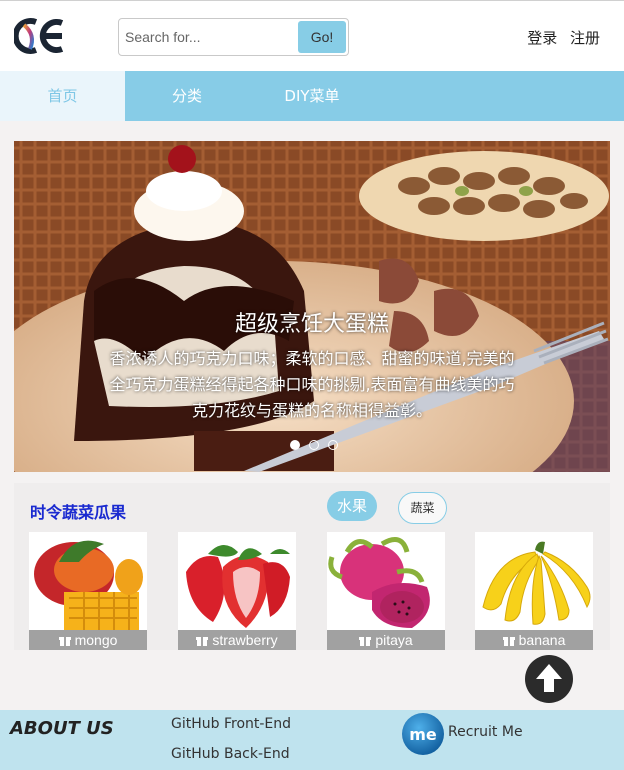 The image size is (624, 770). I want to click on main-nav: 首页 分类 DIY菜单, so click(312, 96).